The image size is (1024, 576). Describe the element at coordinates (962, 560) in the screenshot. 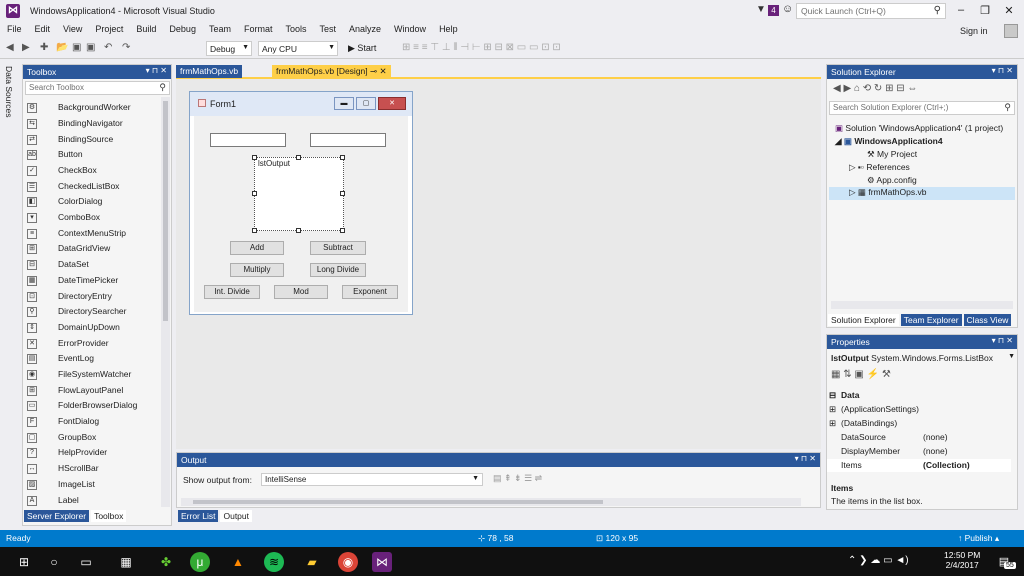

I see `clock: 12:50 PM 2/4/2017` at that location.